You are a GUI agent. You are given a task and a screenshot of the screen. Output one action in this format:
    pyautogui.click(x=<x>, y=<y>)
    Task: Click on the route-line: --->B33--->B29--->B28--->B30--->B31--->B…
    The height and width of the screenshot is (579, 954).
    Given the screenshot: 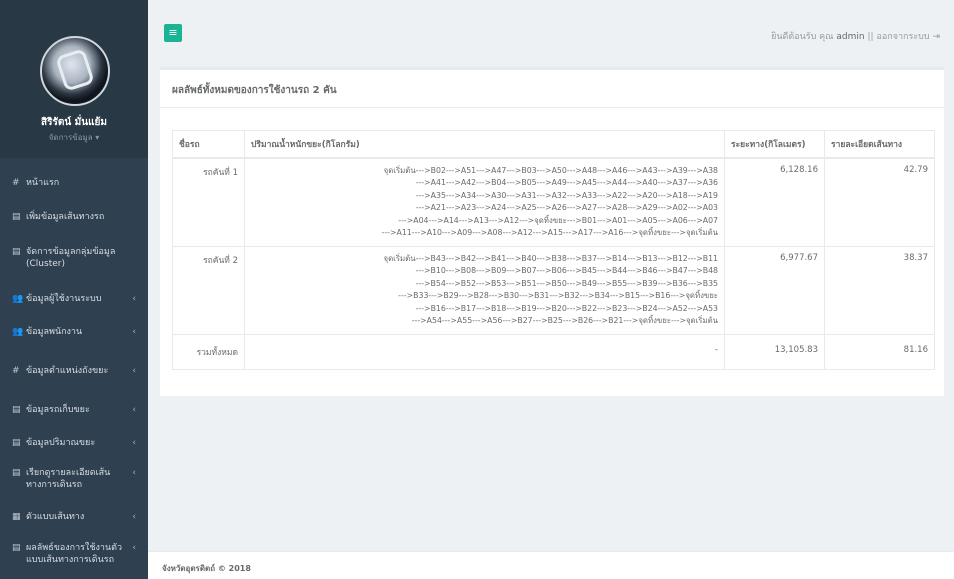 What is the action you would take?
    pyautogui.click(x=558, y=295)
    